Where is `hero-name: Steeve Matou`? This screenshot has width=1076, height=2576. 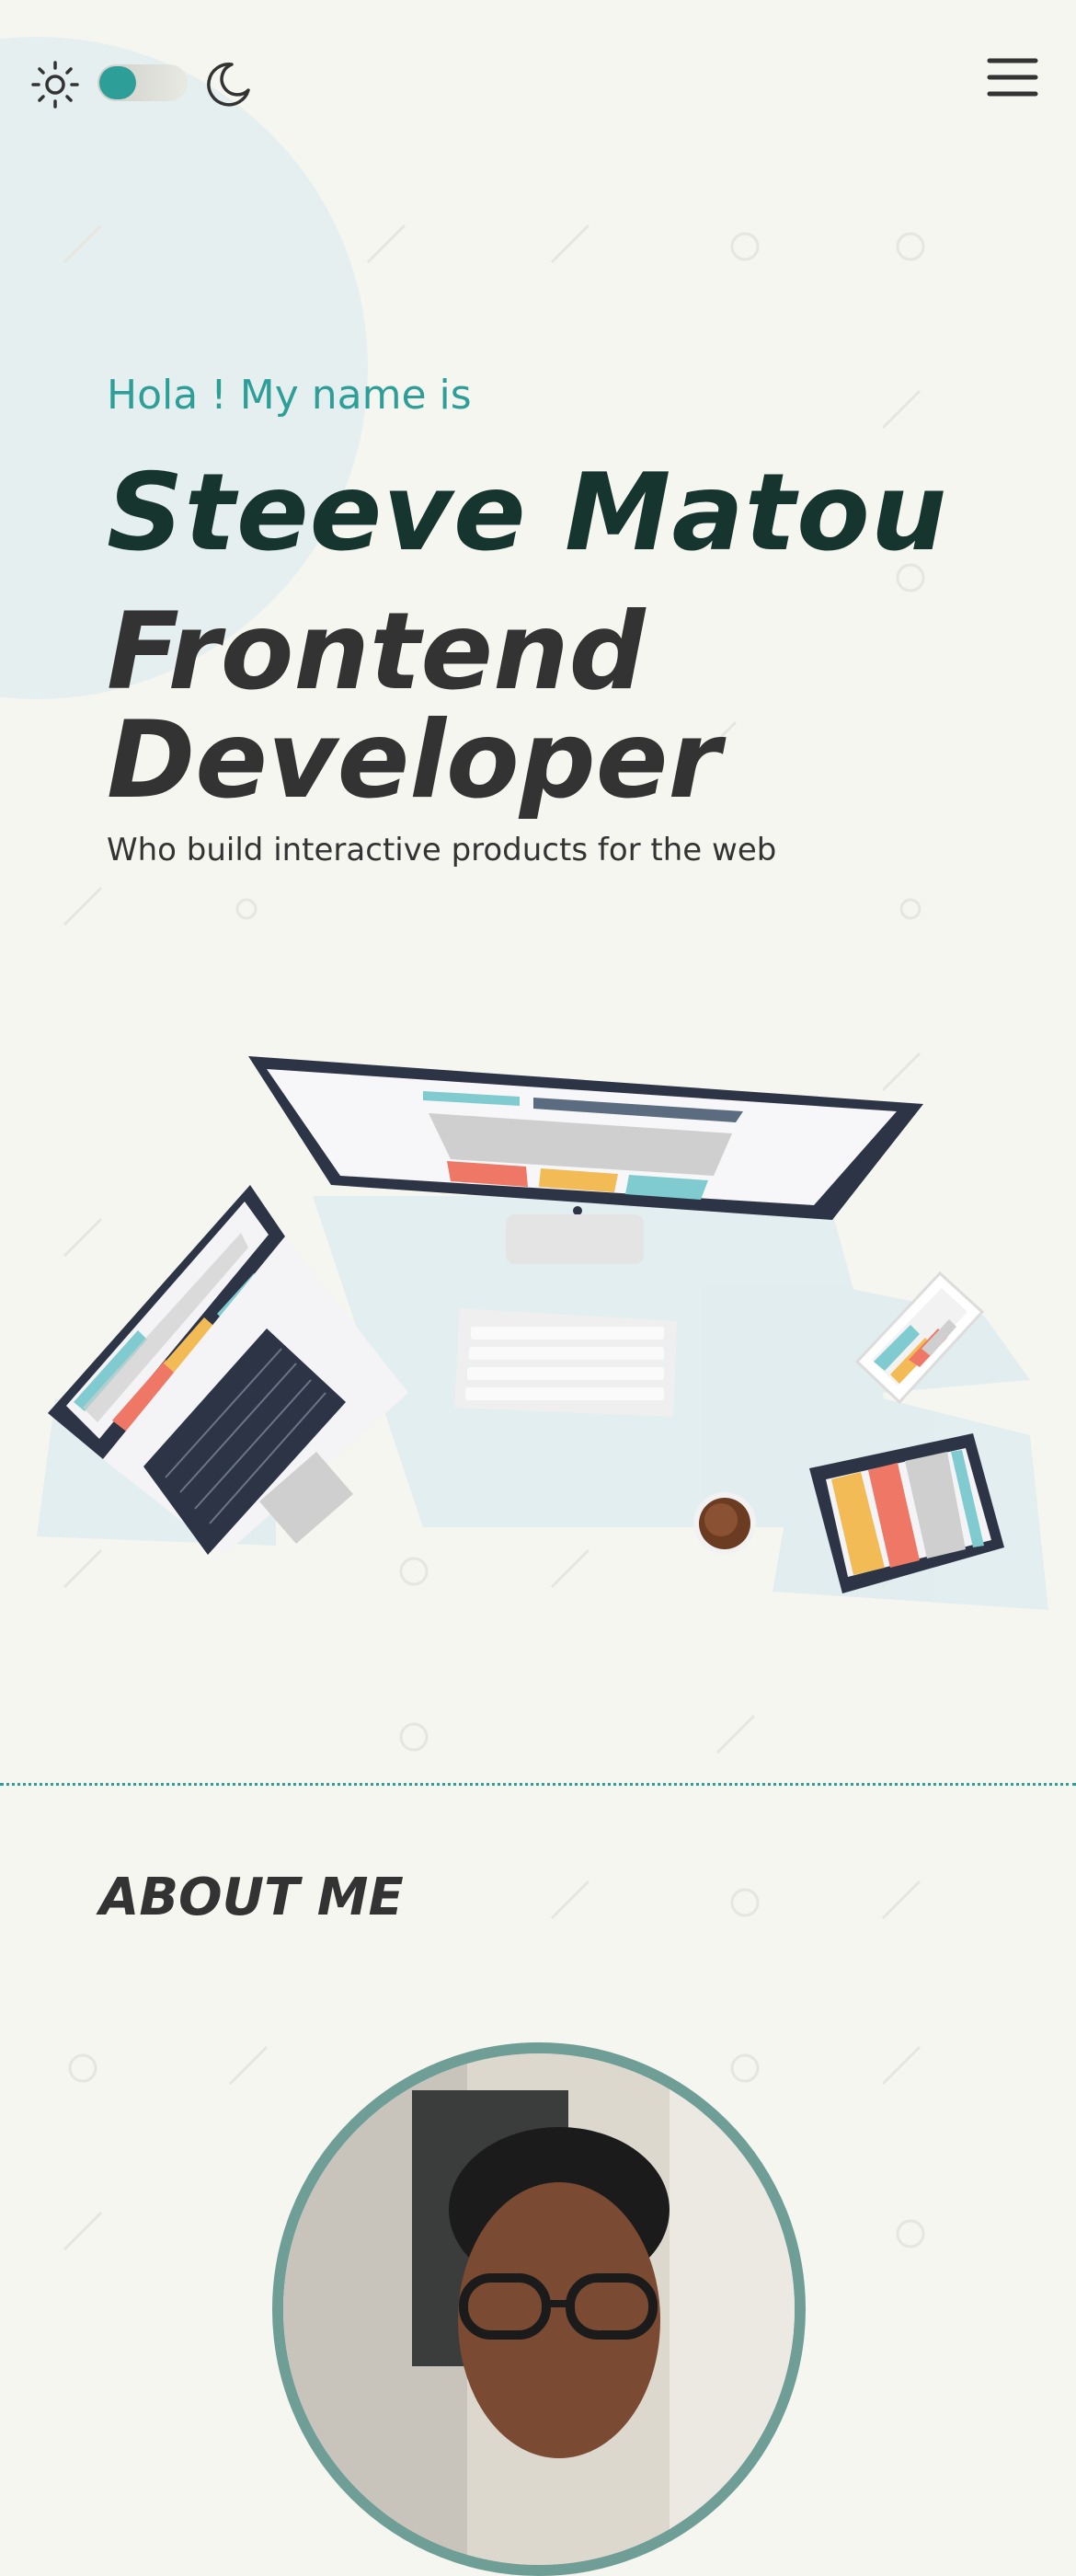 hero-name: Steeve Matou is located at coordinates (527, 513).